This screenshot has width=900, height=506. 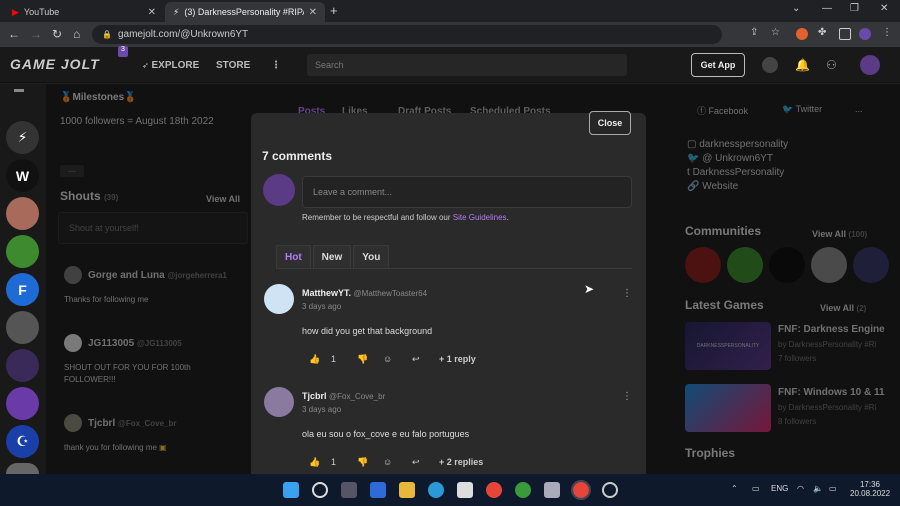 I want to click on browser-tab-youtube: ▶ YouTube ✕, so click(x=84, y=12).